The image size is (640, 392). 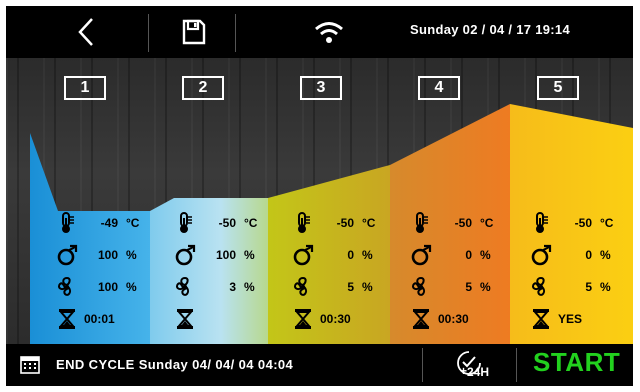 I want to click on phase-4-fan-unit: %, so click(x=485, y=287).